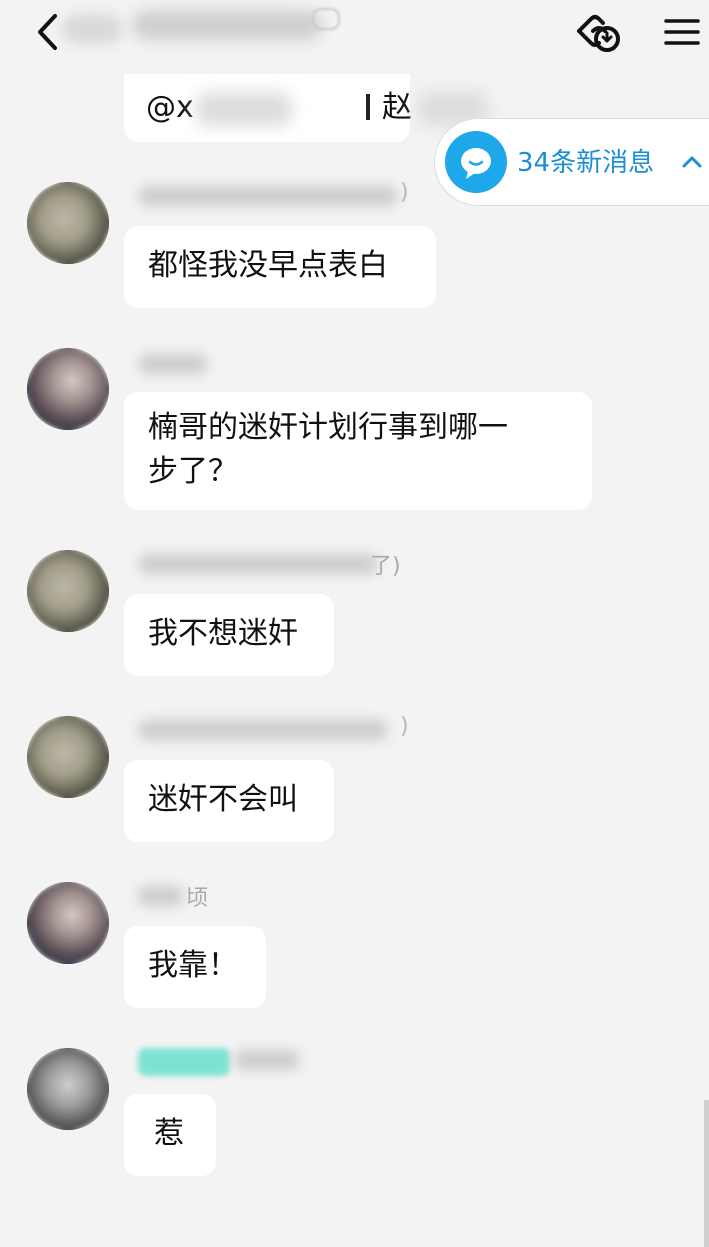 Image resolution: width=709 pixels, height=1247 pixels. I want to click on new-messages-label: 34条新消息, so click(586, 163).